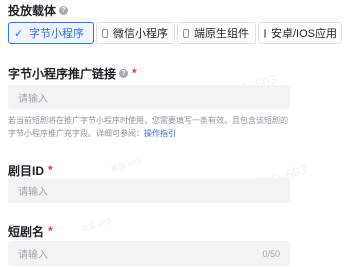 The width and height of the screenshot is (344, 267). Describe the element at coordinates (19, 33) in the screenshot. I see `check-icon: ✓` at that location.